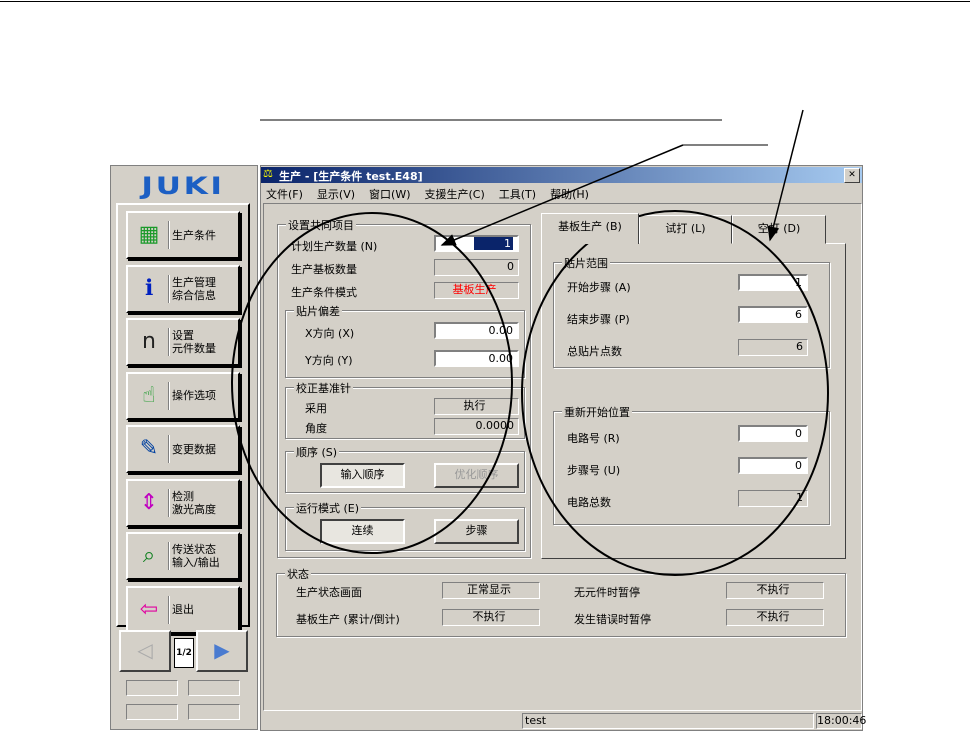 The width and height of the screenshot is (970, 731). Describe the element at coordinates (362, 475) in the screenshot. I see `input-order-button: 输入顺序` at that location.